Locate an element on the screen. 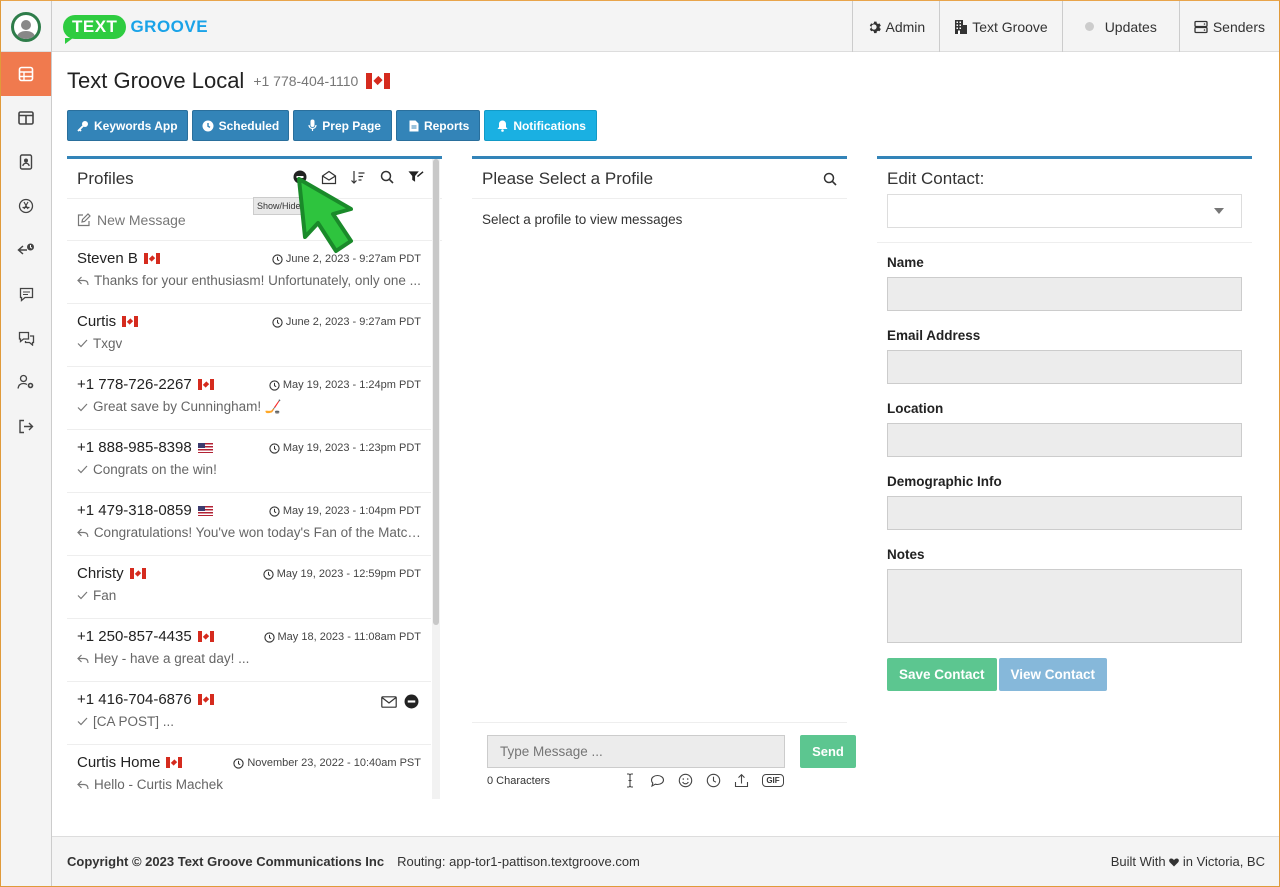 This screenshot has height=887, width=1280. upload-icon is located at coordinates (741, 780).